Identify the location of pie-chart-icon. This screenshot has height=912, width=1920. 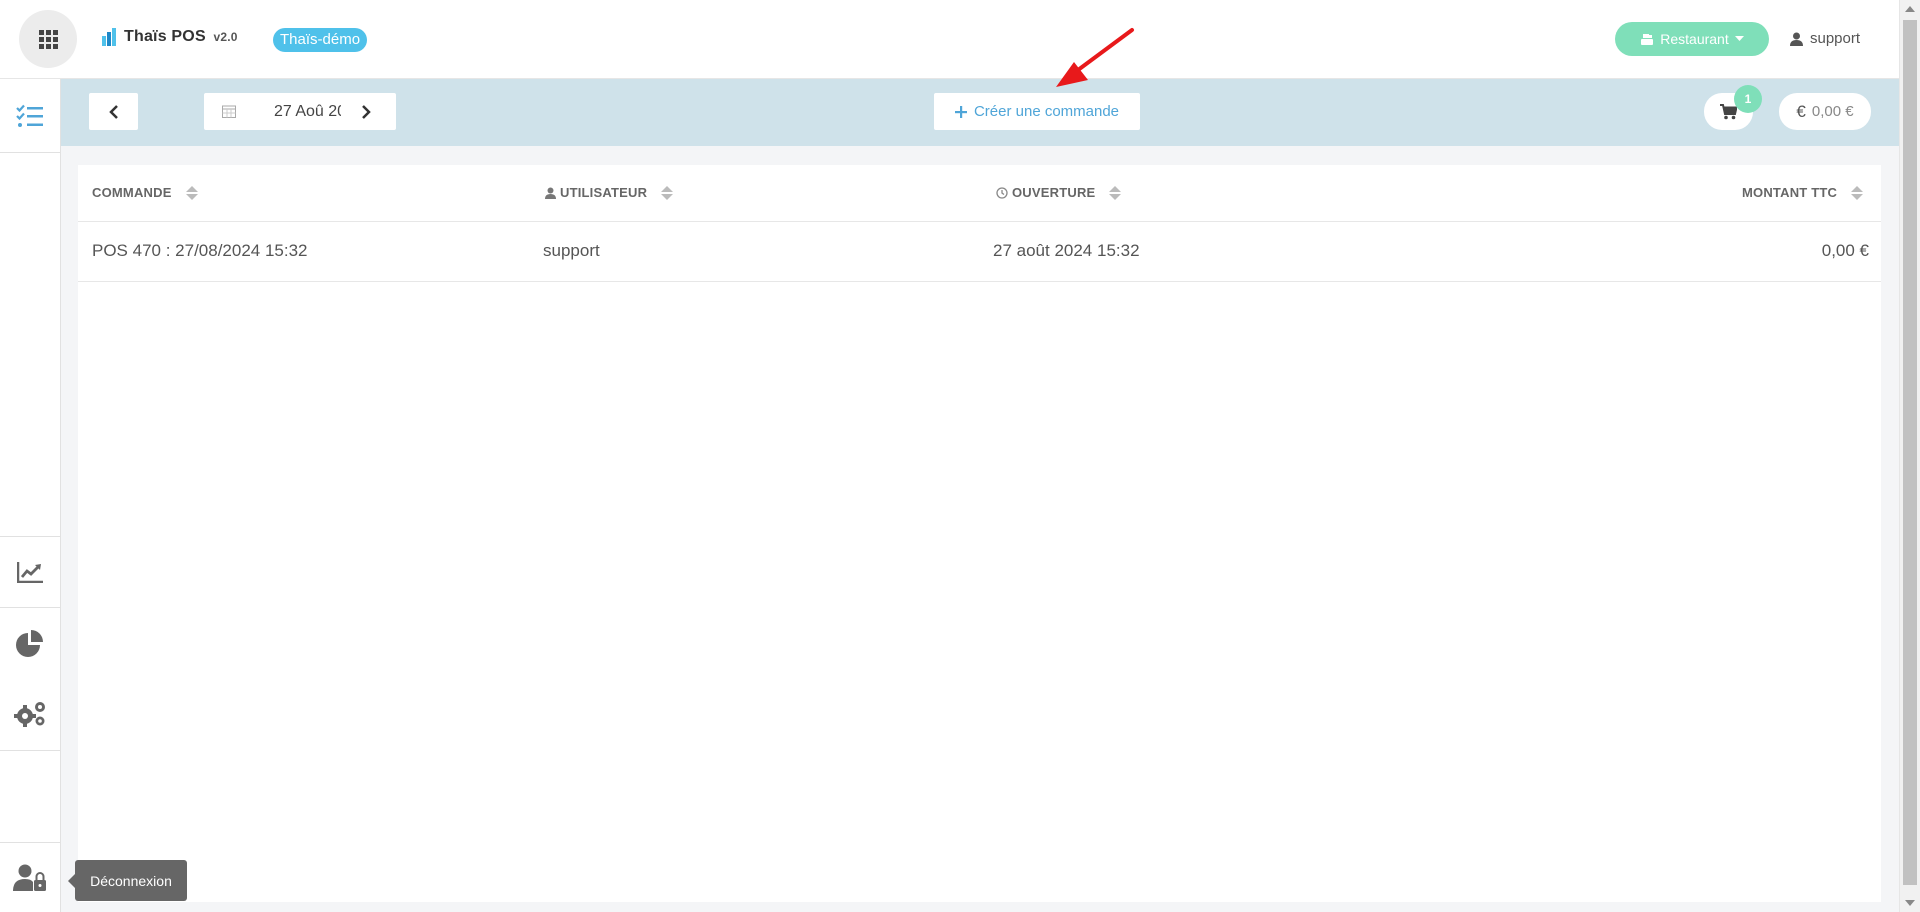
(29, 643).